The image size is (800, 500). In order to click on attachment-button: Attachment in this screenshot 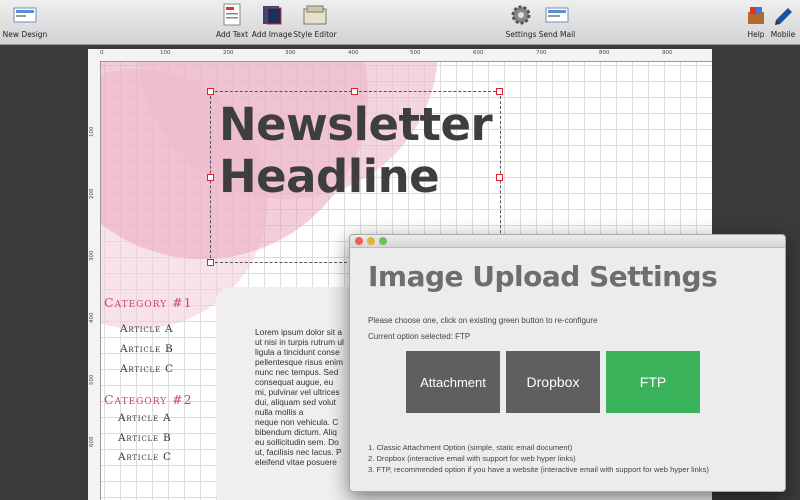, I will do `click(453, 382)`.